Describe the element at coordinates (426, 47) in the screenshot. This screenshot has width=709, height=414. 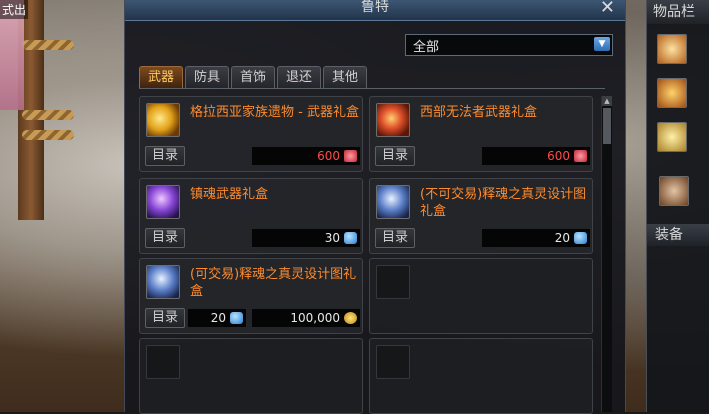
I see `filter-selected: 全部` at that location.